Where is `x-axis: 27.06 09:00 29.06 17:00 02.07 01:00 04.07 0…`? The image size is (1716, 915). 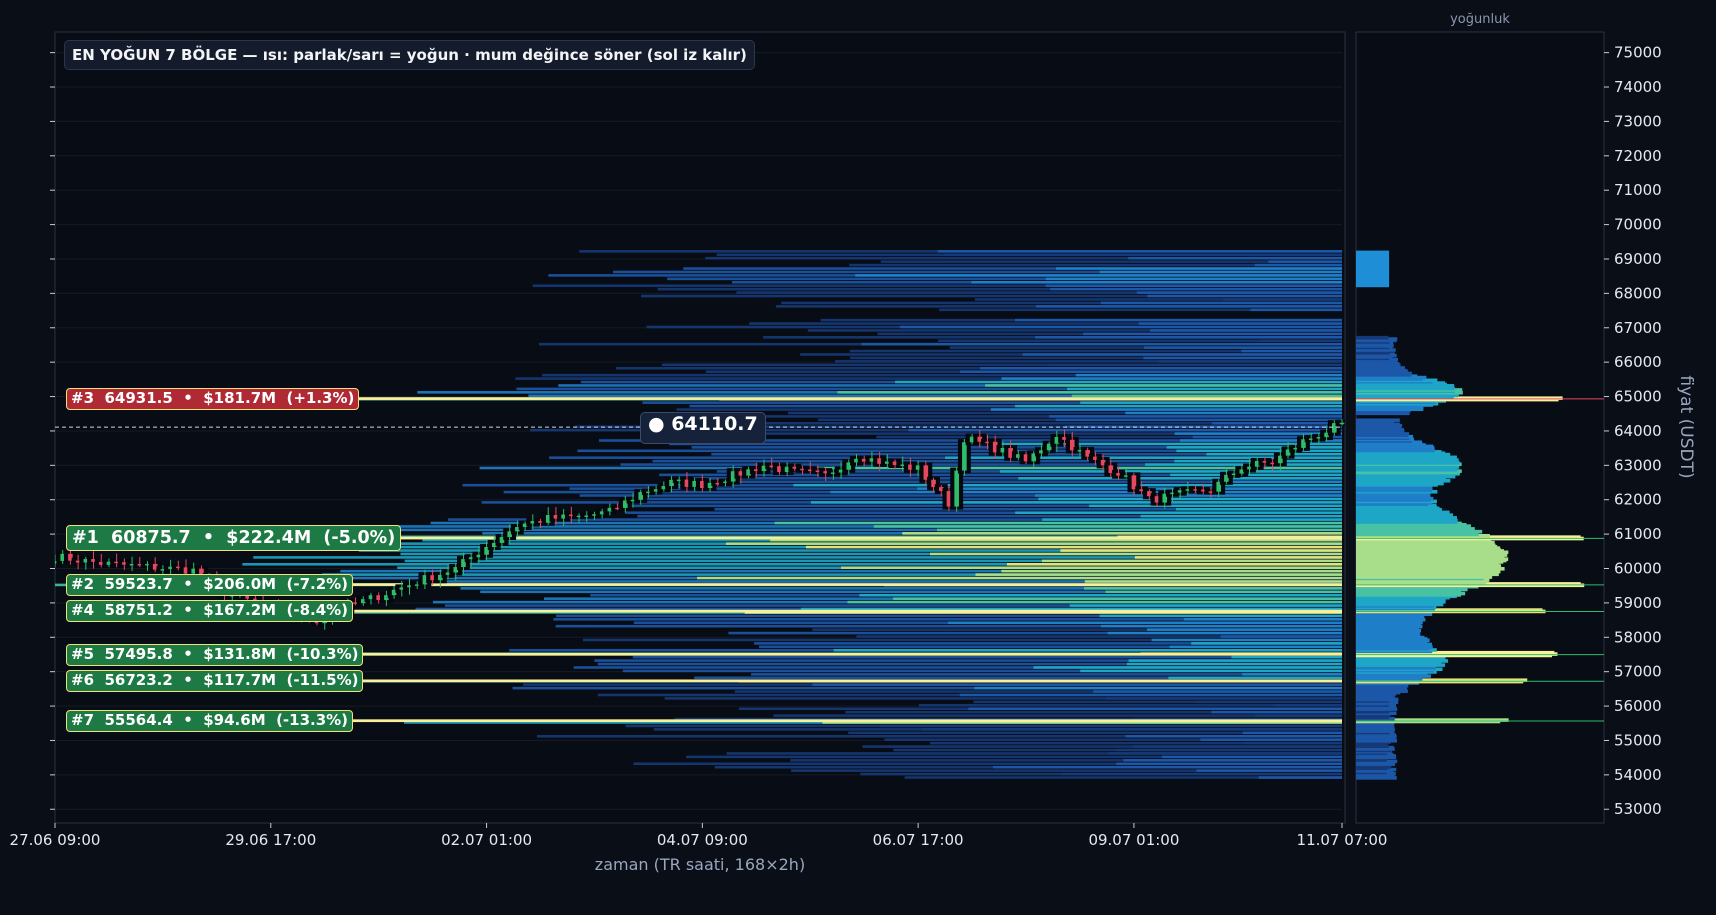 x-axis: 27.06 09:00 29.06 17:00 02.07 01:00 04.07 0… is located at coordinates (698, 836).